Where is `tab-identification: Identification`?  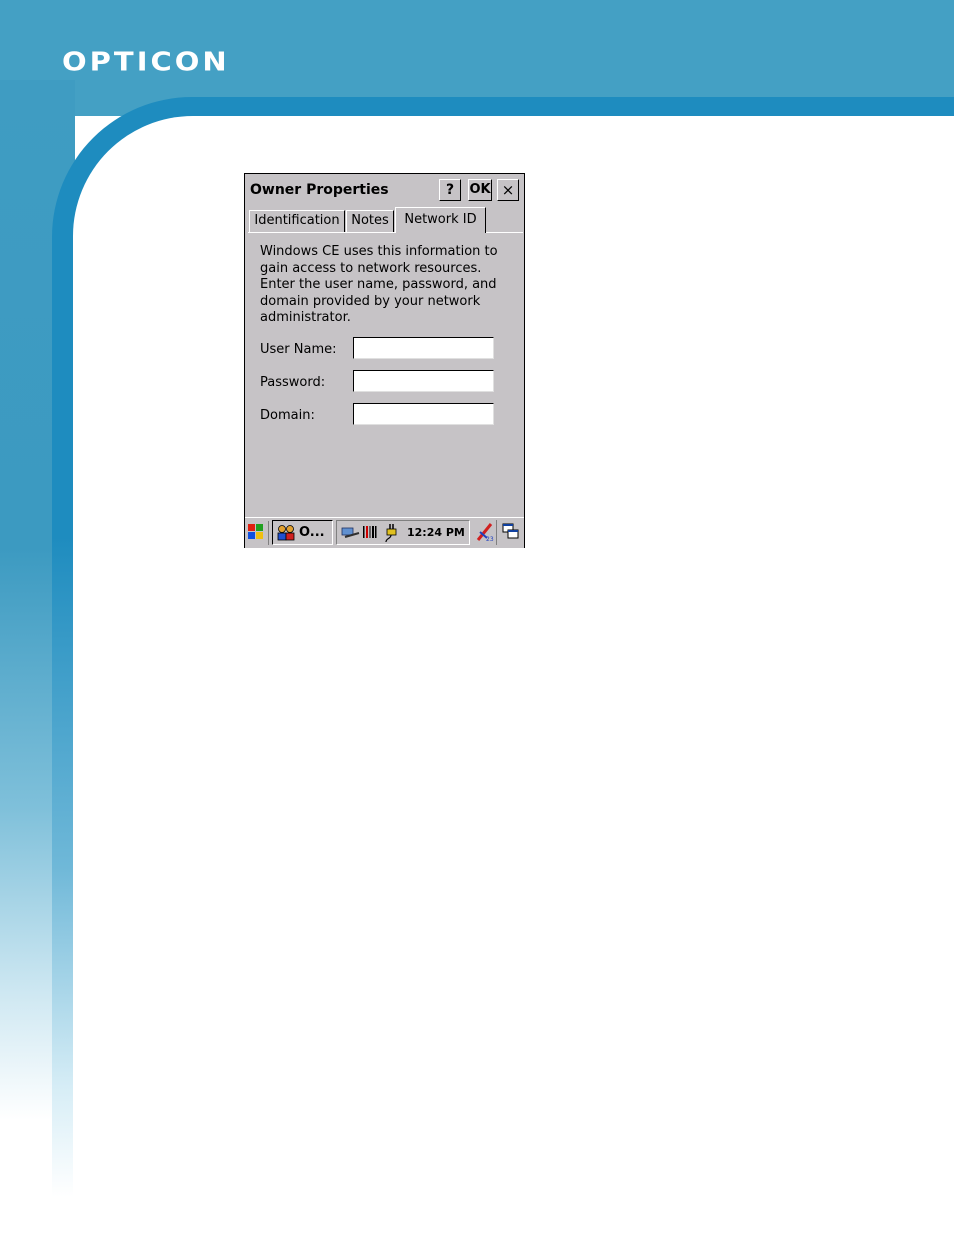
tab-identification: Identification is located at coordinates (297, 221).